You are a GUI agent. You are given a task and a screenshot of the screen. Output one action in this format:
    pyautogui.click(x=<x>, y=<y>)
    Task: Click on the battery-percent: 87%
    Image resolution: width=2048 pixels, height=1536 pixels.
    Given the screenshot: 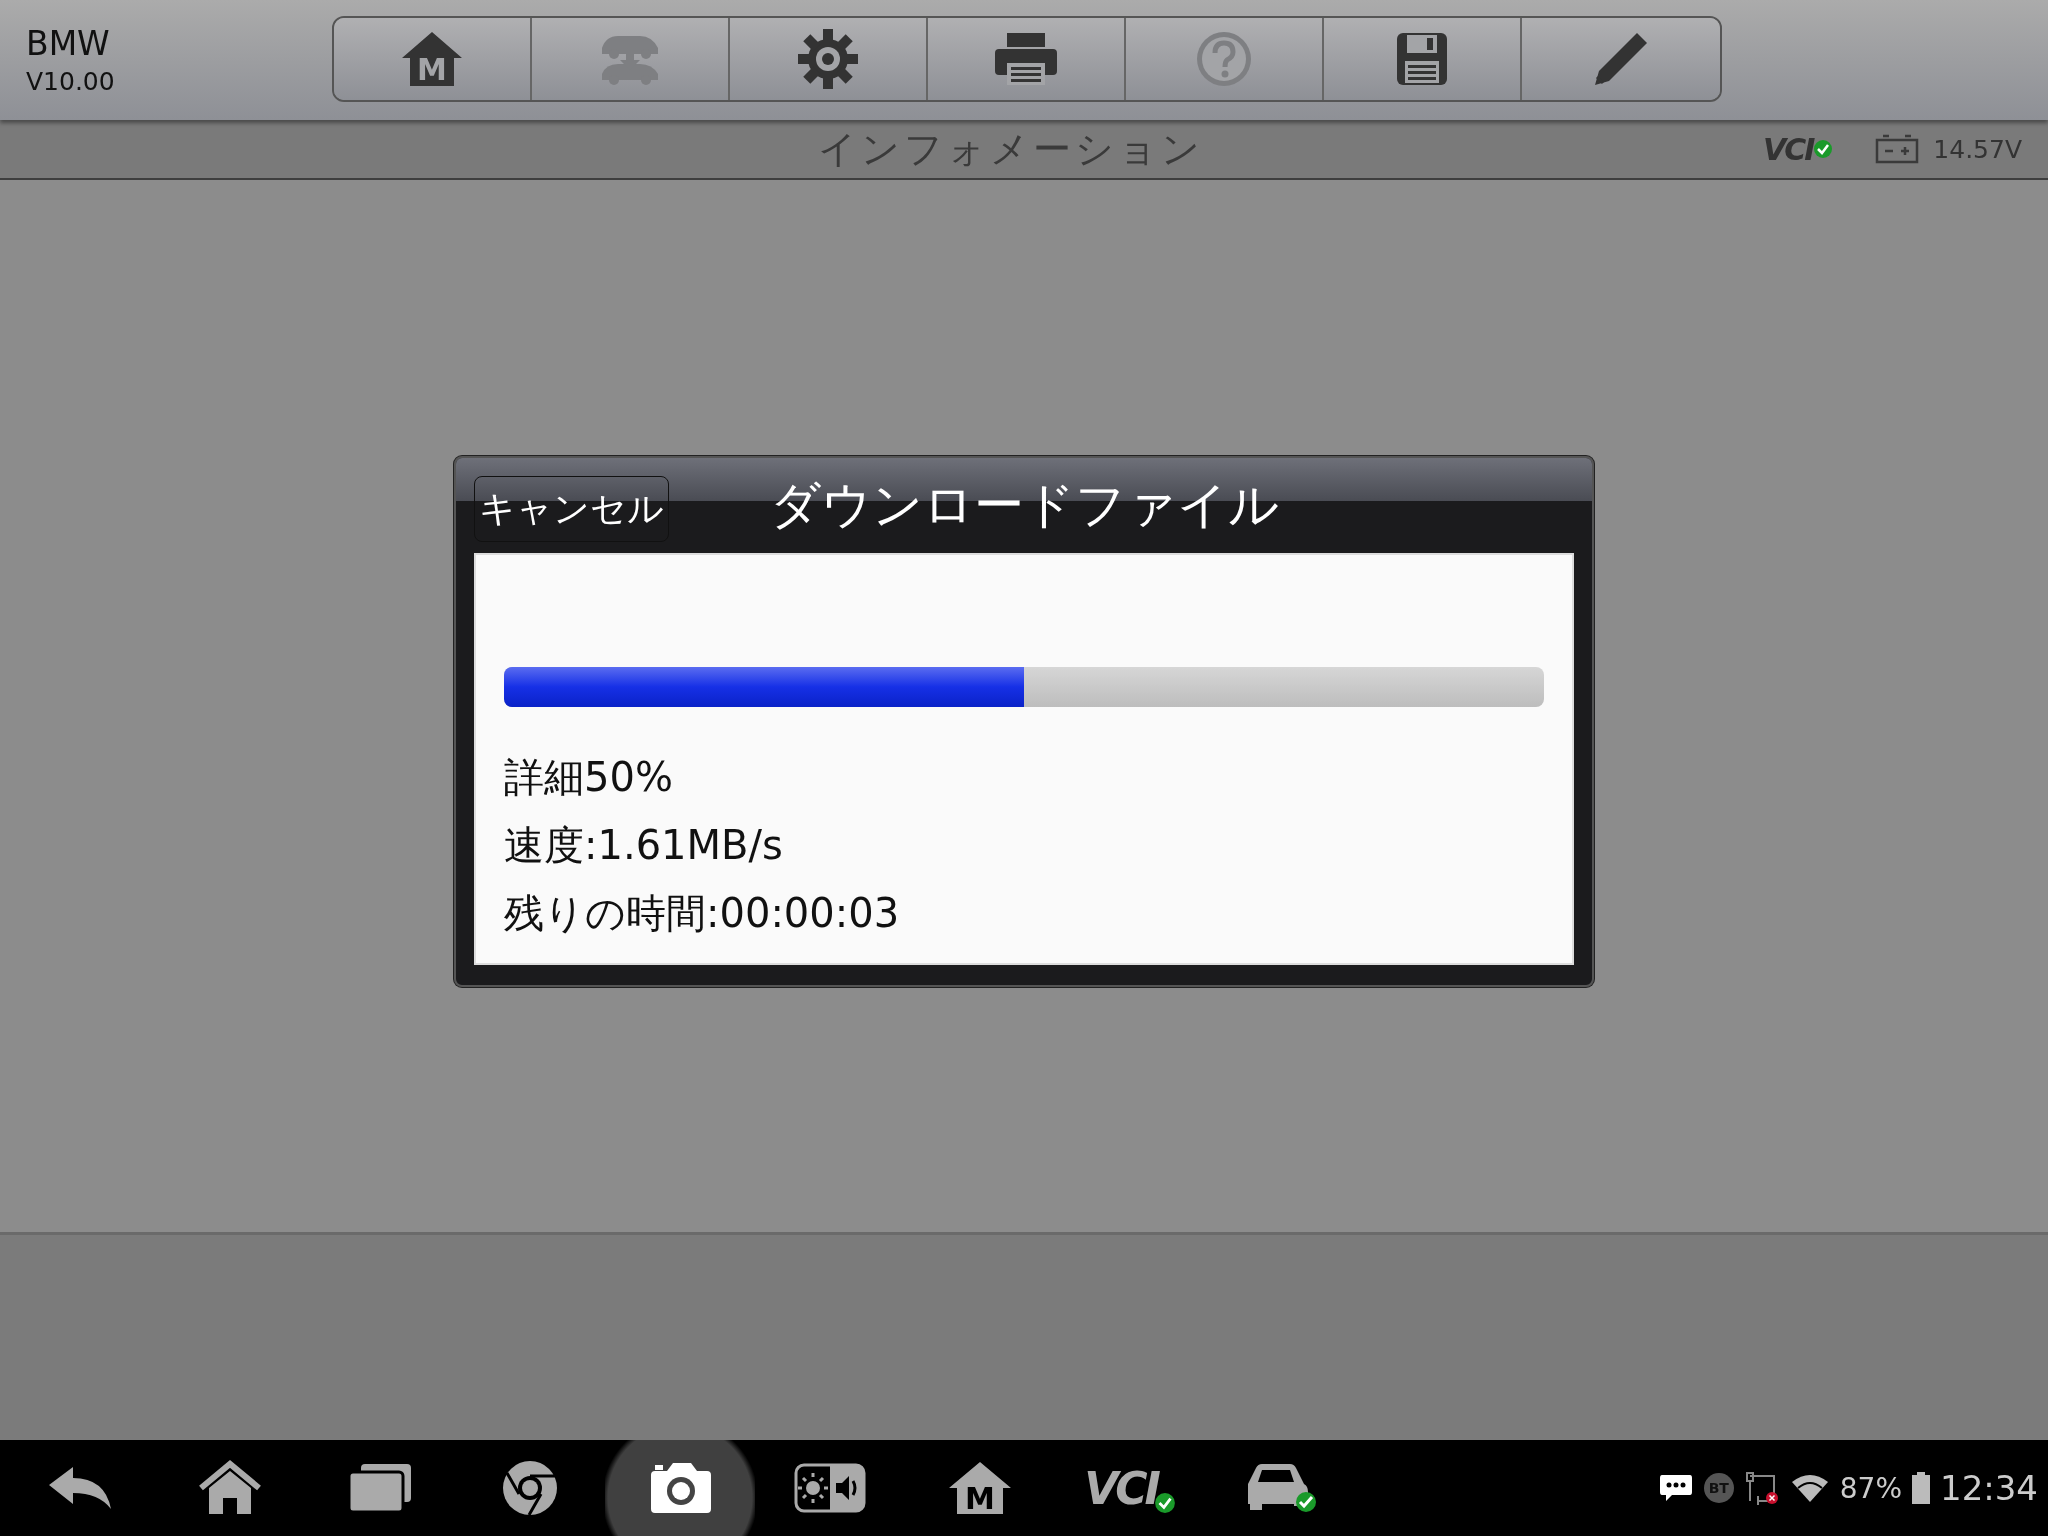 What is the action you would take?
    pyautogui.click(x=1870, y=1488)
    